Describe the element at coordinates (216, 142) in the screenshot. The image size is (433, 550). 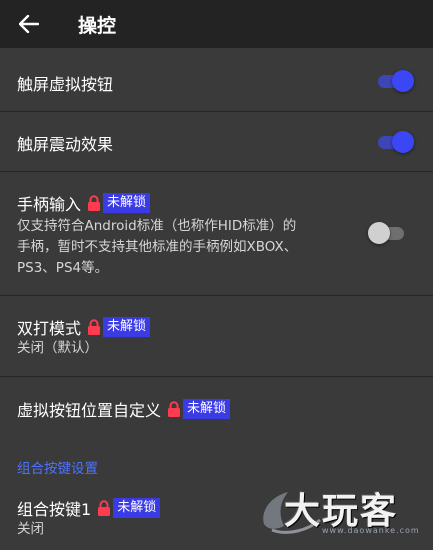
I see `setting-vibration: 触屏震动效果` at that location.